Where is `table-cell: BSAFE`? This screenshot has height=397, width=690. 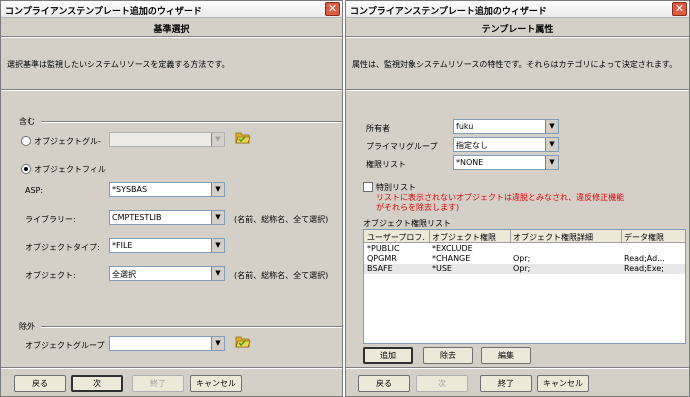 table-cell: BSAFE is located at coordinates (380, 268).